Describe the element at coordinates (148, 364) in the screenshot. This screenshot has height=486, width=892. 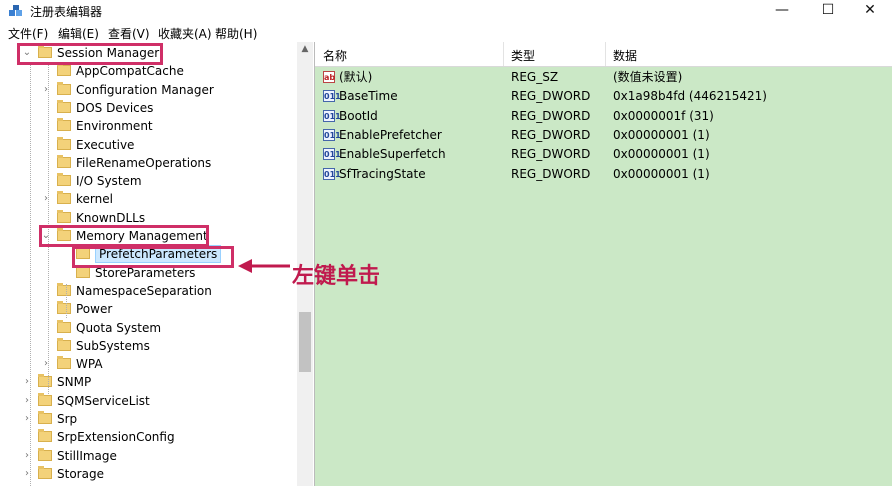
I see `tree-node-wpa: › WPA` at that location.